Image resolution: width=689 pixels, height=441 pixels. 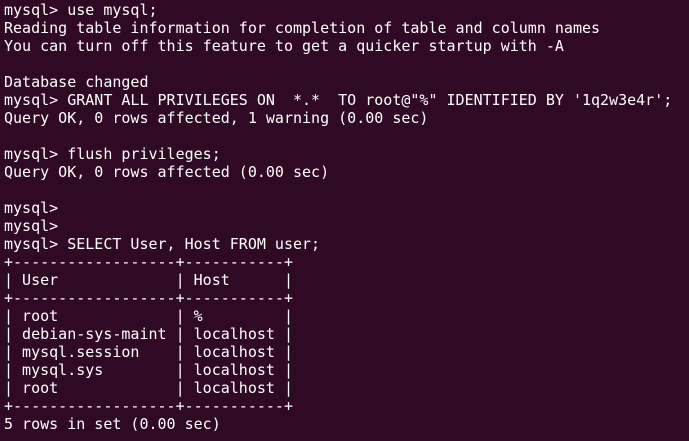 What do you see at coordinates (148, 352) in the screenshot?
I see `result-table-row: | mysql.session | localhost |` at bounding box center [148, 352].